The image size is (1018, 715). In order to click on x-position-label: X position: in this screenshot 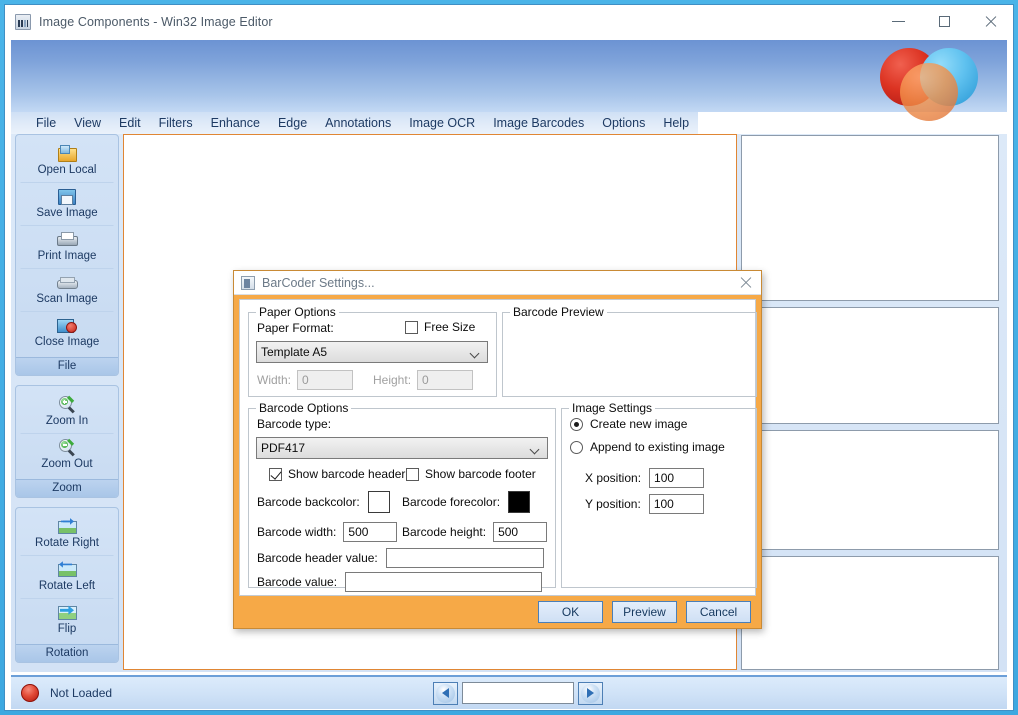, I will do `click(613, 478)`.